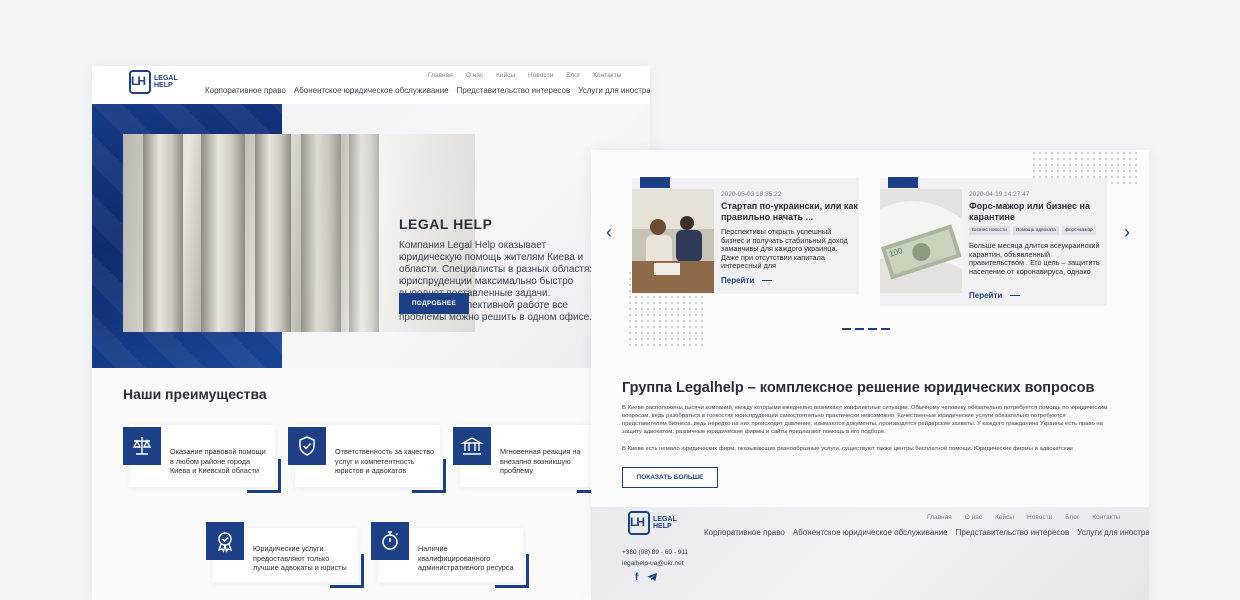  Describe the element at coordinates (434, 303) in the screenshot. I see `hero-more-button: ПОДРОБНЕЕ` at that location.